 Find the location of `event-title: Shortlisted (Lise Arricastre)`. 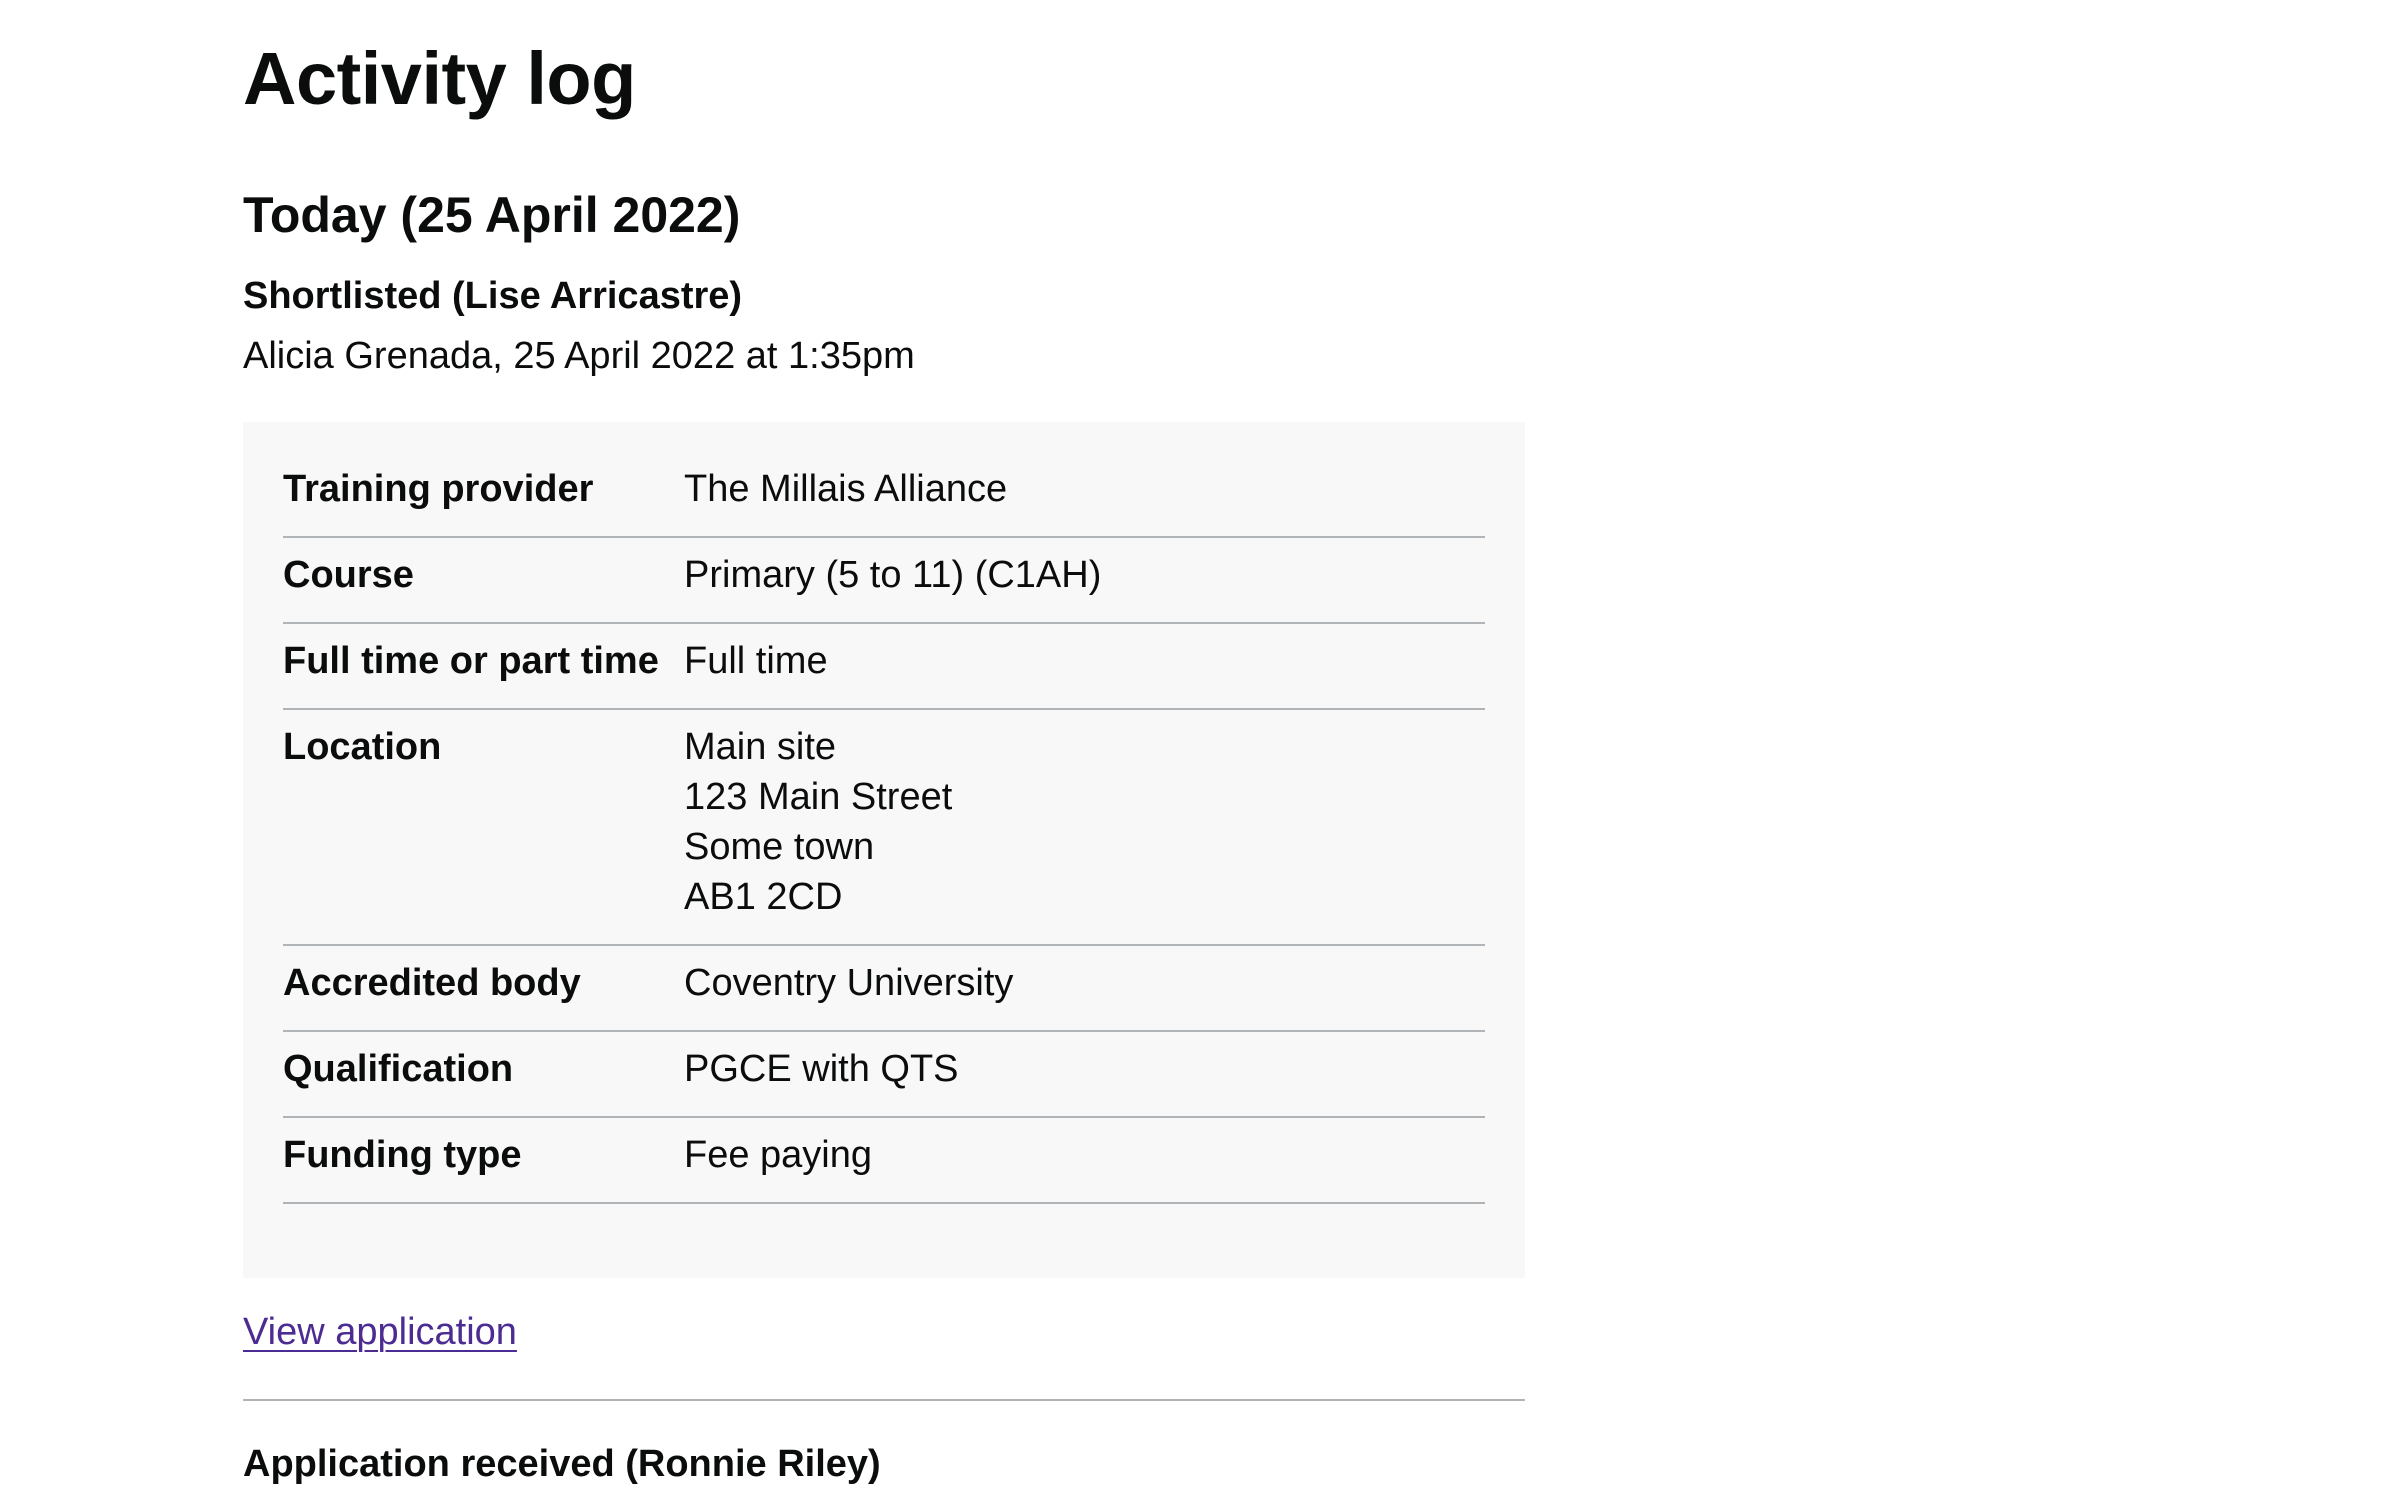

event-title: Shortlisted (Lise Arricastre) is located at coordinates (493, 296).